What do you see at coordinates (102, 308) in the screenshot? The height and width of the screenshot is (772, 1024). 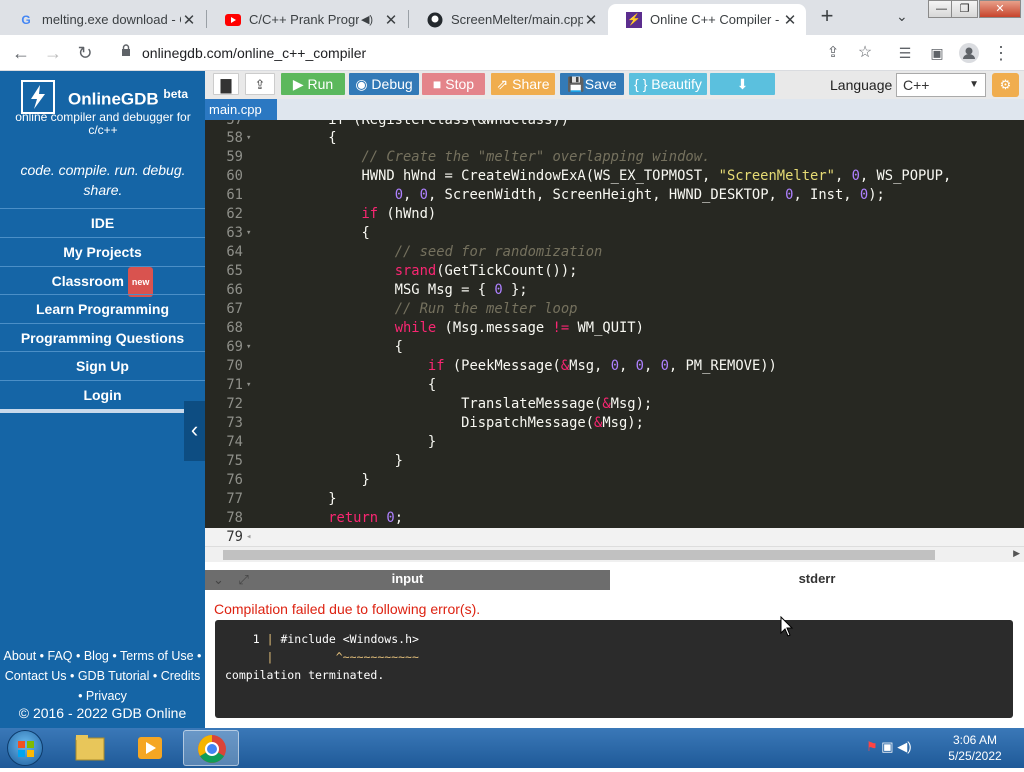 I see `sidebar-item-learn-programming: Learn Programming` at bounding box center [102, 308].